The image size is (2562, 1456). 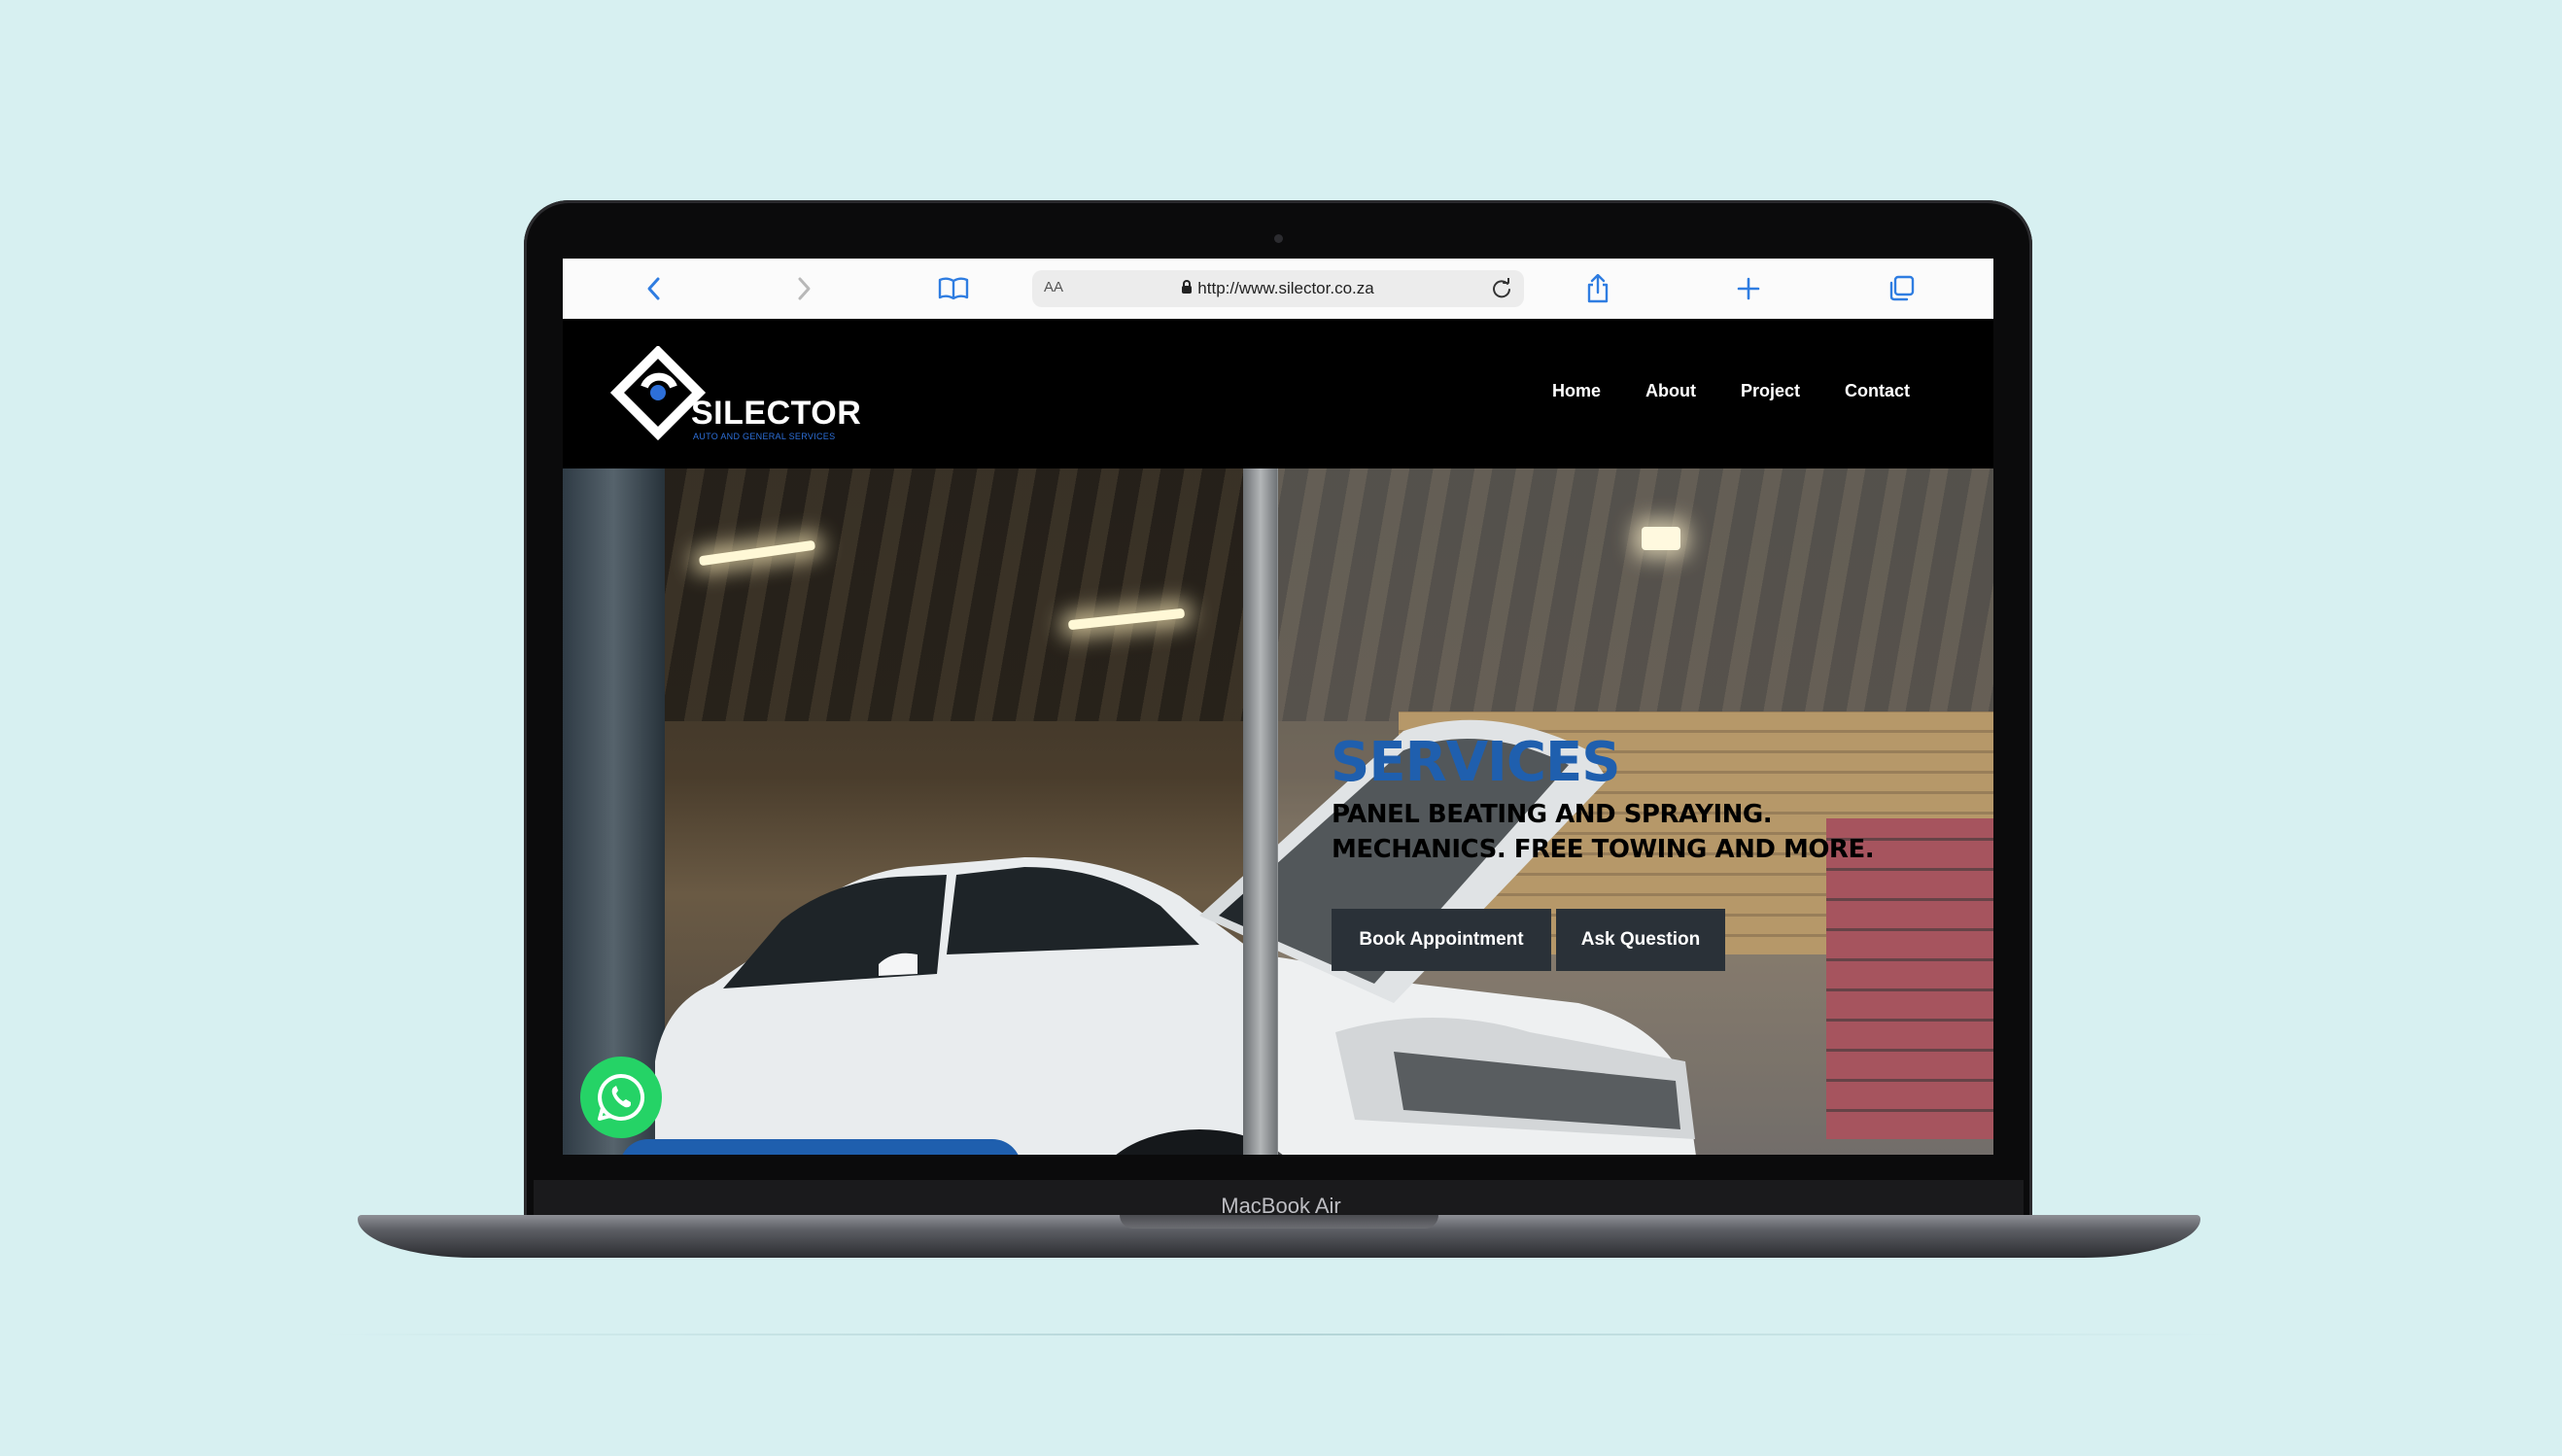 I want to click on url-text: http://www.silector.co.za, so click(x=1285, y=288).